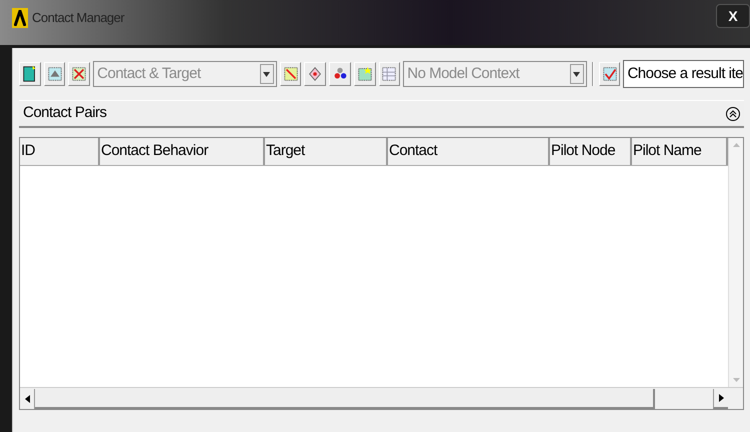  What do you see at coordinates (464, 74) in the screenshot?
I see `dropdown-value: No Model Context` at bounding box center [464, 74].